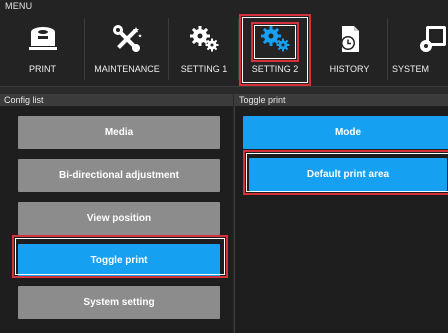 This screenshot has width=448, height=333. I want to click on tab-setting-1: SETTING 1, so click(204, 50).